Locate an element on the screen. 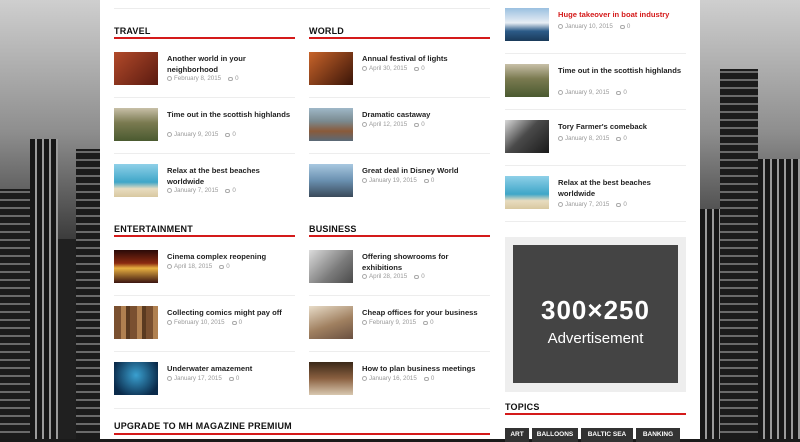  post-meta: February 9, 2015 0 is located at coordinates (398, 322).